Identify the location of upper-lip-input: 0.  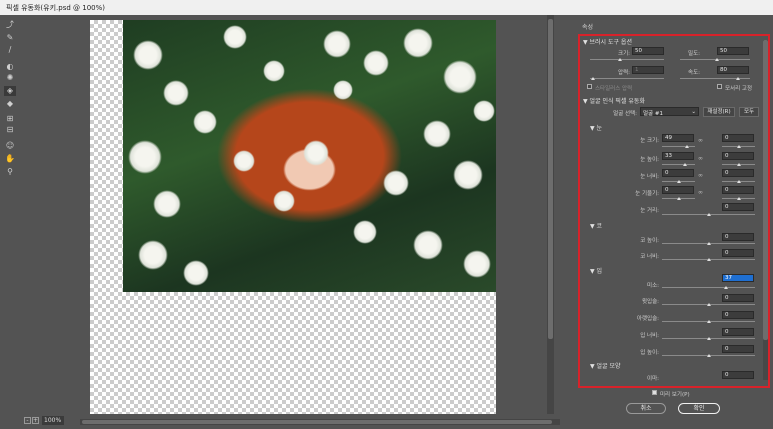
(738, 298).